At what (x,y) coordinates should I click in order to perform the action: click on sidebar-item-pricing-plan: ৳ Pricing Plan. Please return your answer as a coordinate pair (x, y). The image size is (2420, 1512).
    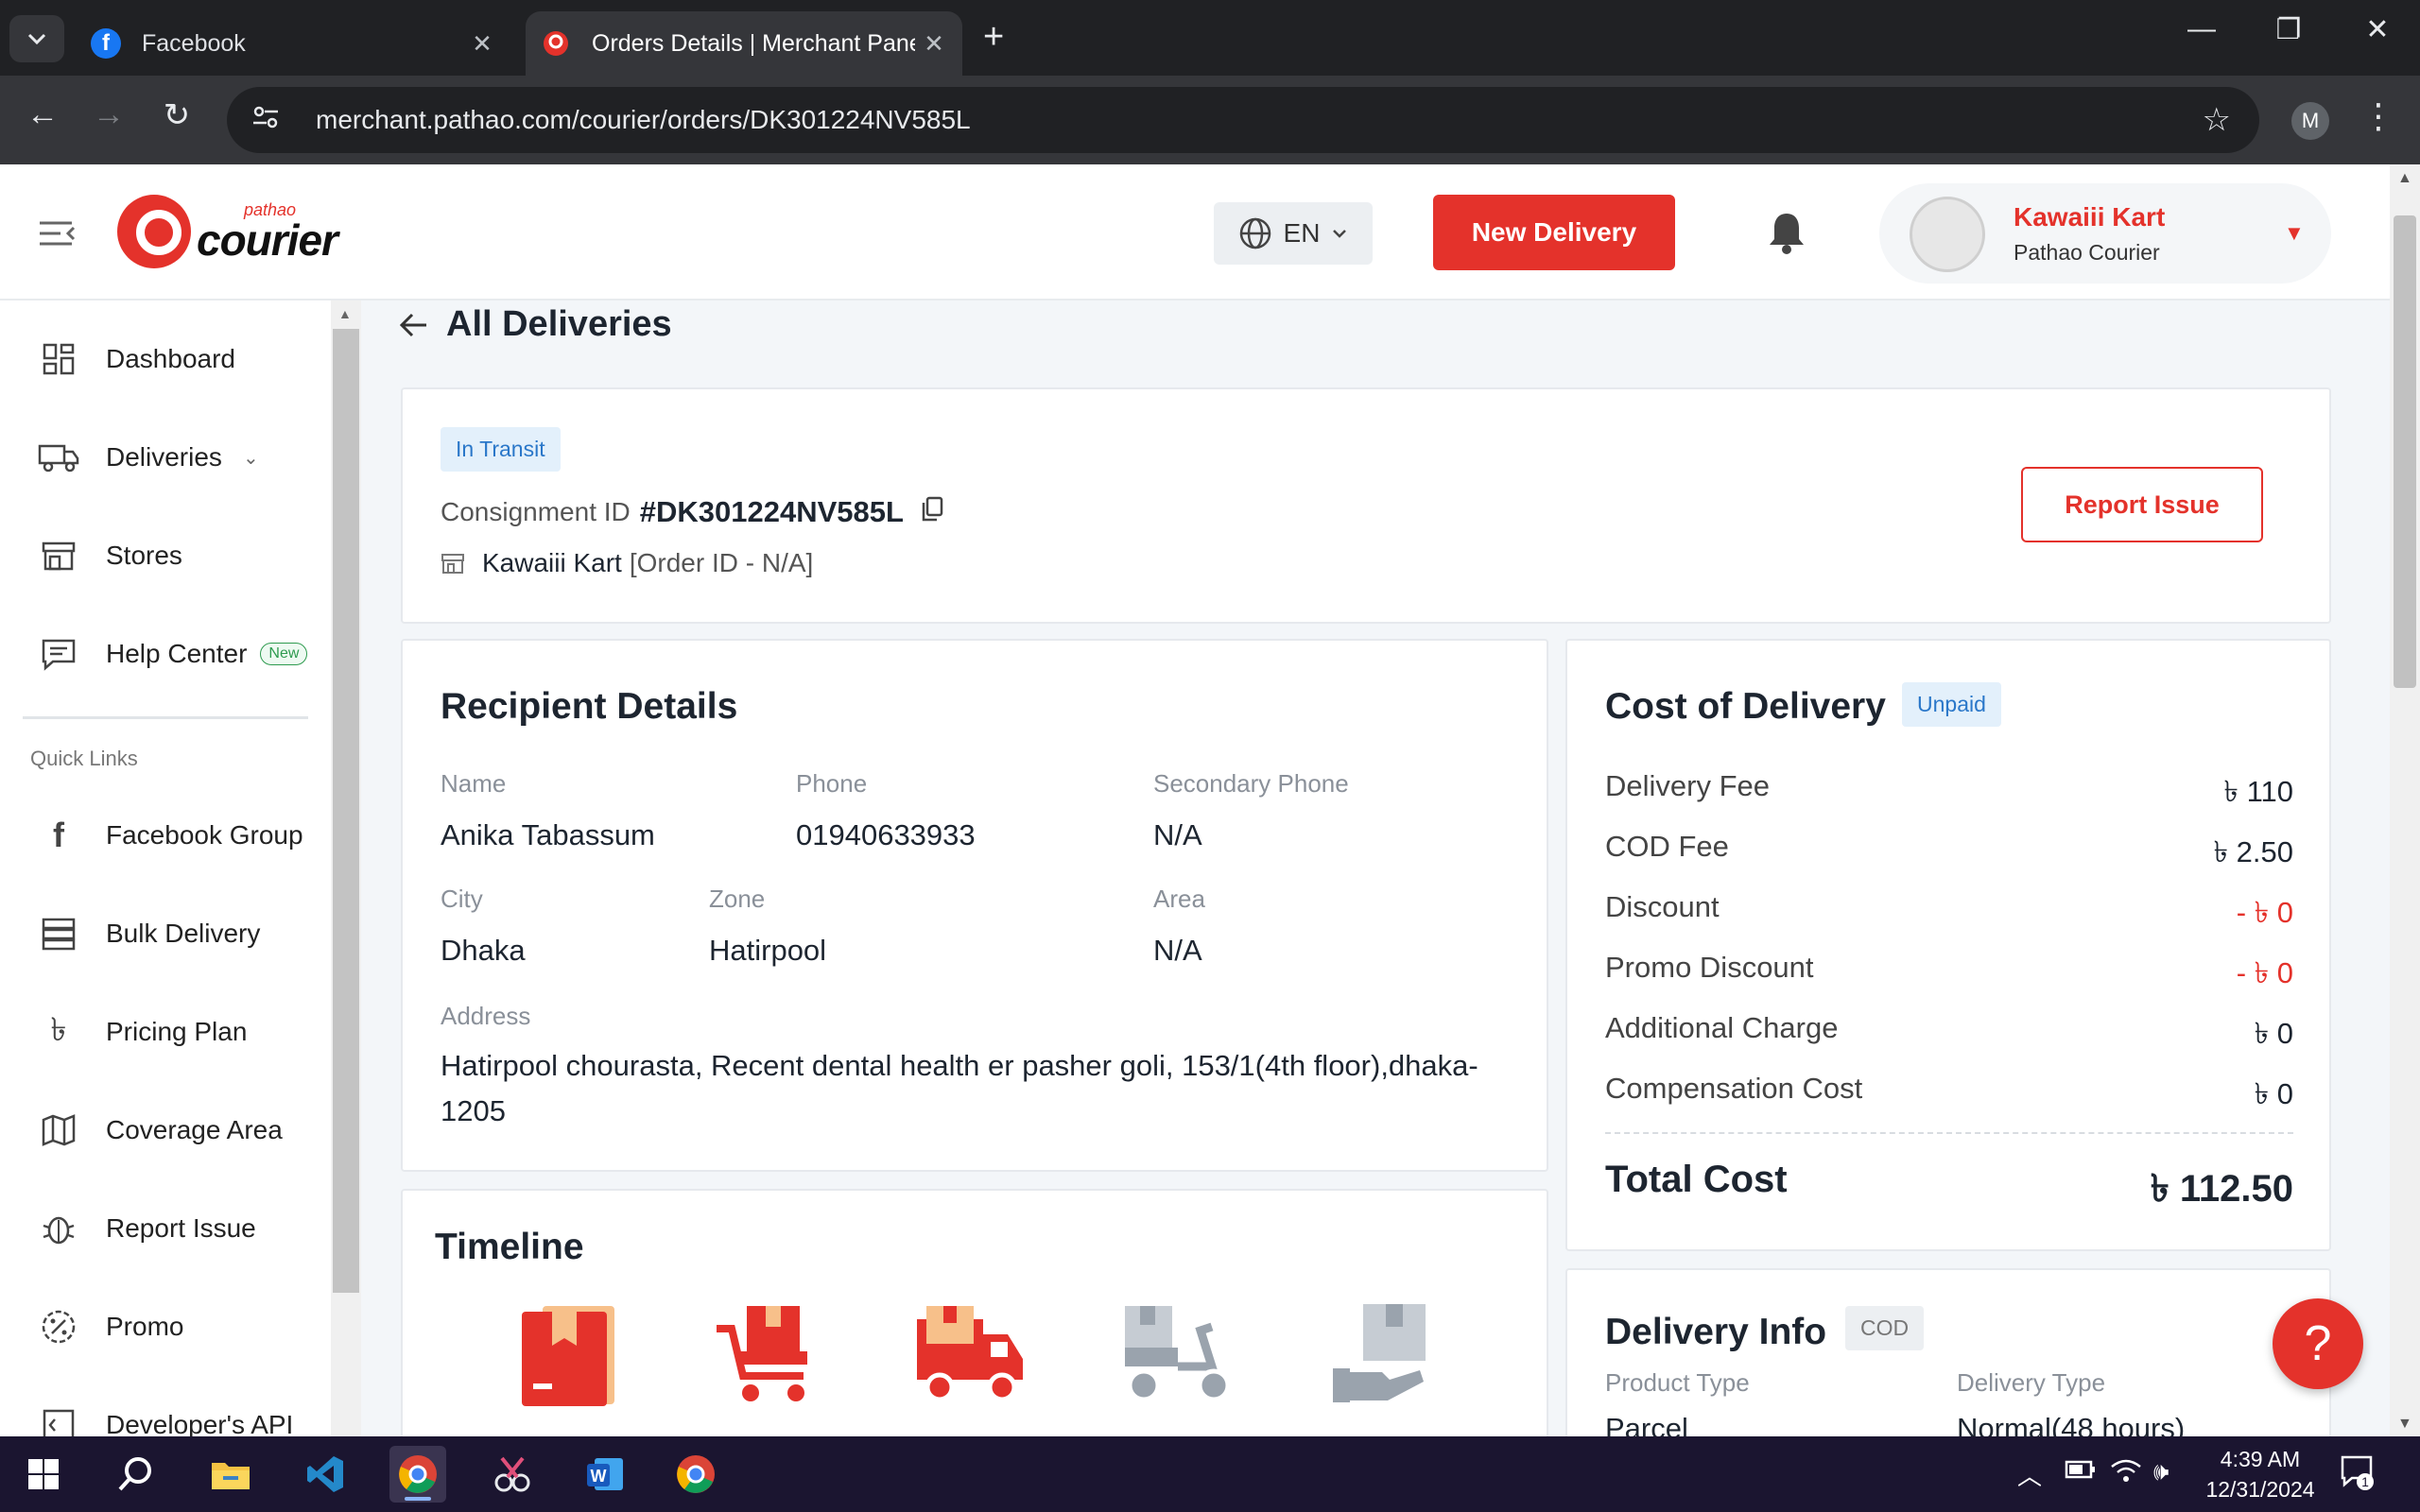
    Looking at the image, I should click on (165, 1032).